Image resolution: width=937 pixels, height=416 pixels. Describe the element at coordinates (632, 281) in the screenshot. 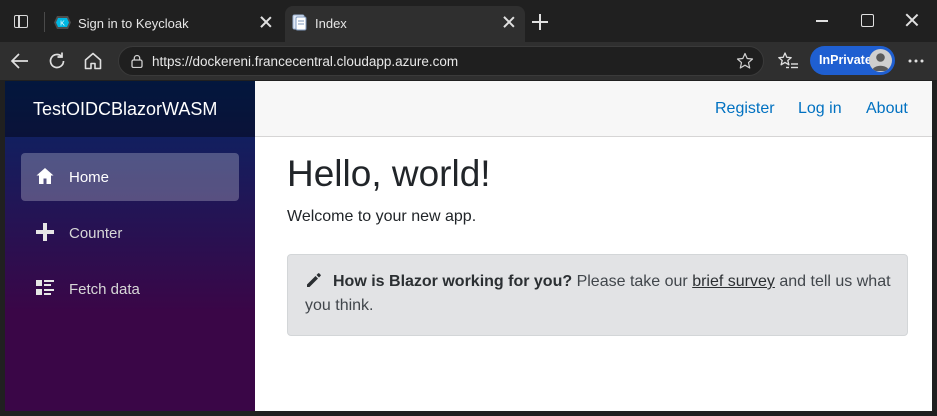

I see `survey-text-pre: Please take our` at that location.